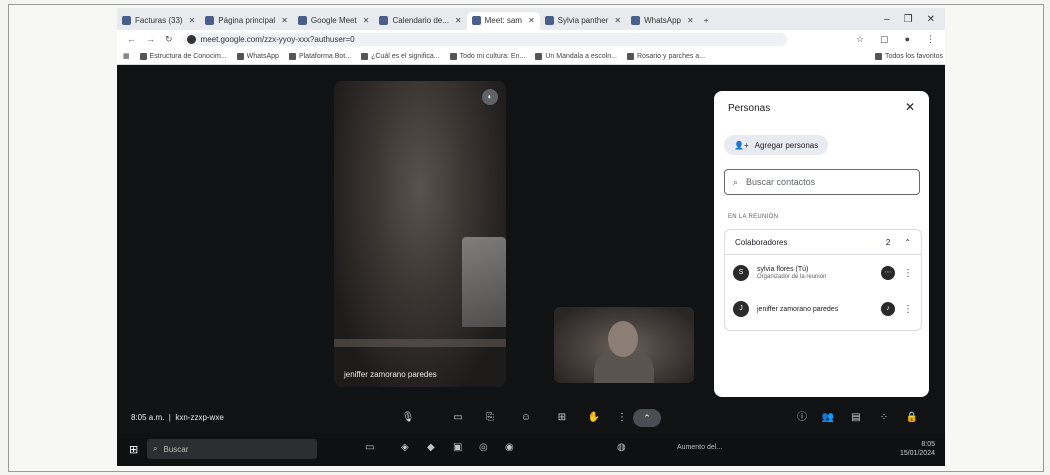 The image size is (1050, 475). What do you see at coordinates (169, 39) in the screenshot?
I see `reload-icon: ↻` at bounding box center [169, 39].